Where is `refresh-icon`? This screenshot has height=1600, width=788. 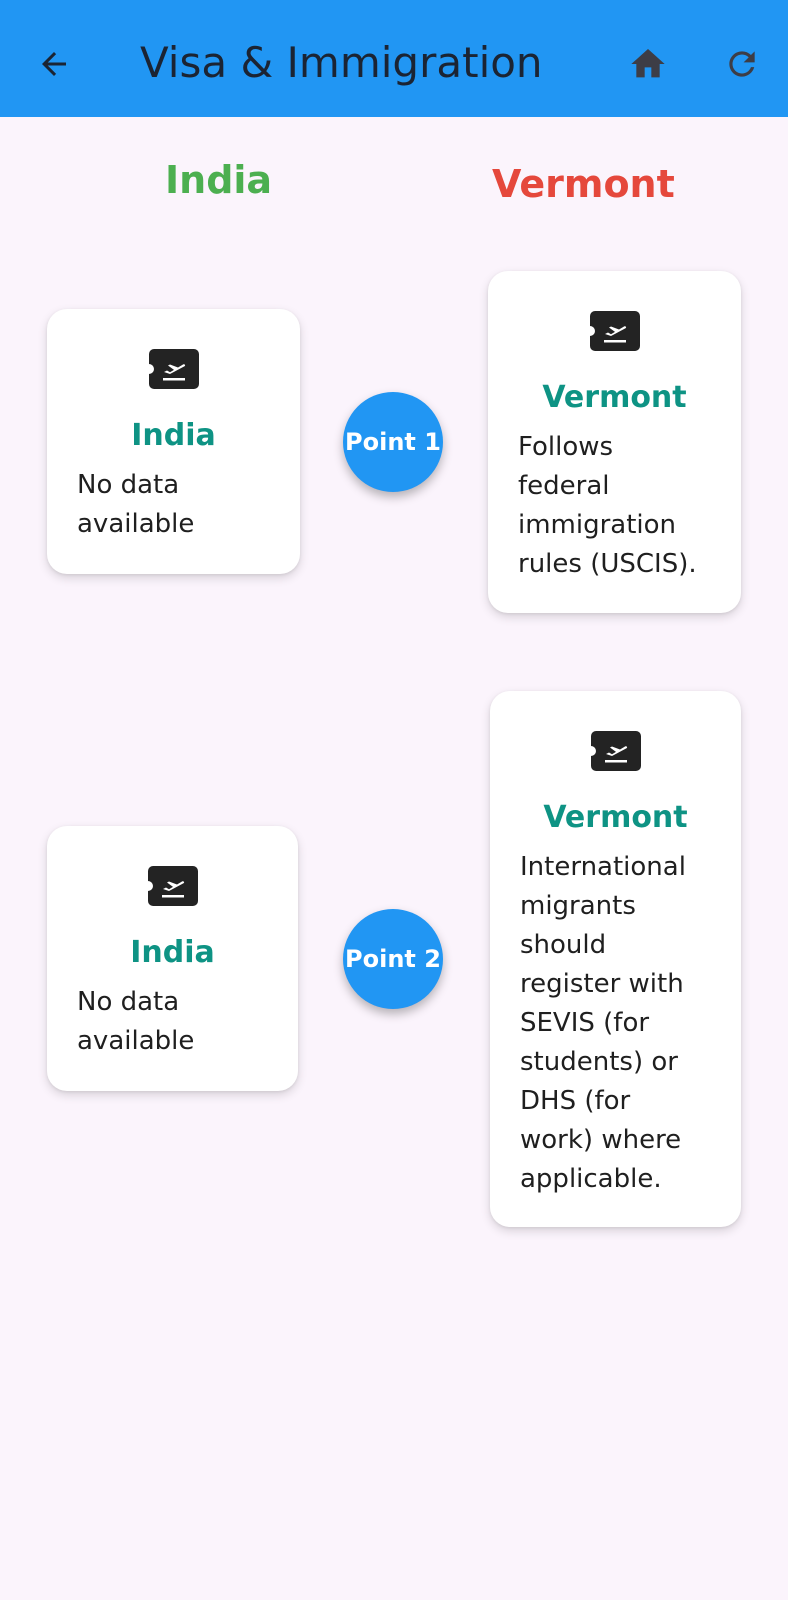 refresh-icon is located at coordinates (742, 64).